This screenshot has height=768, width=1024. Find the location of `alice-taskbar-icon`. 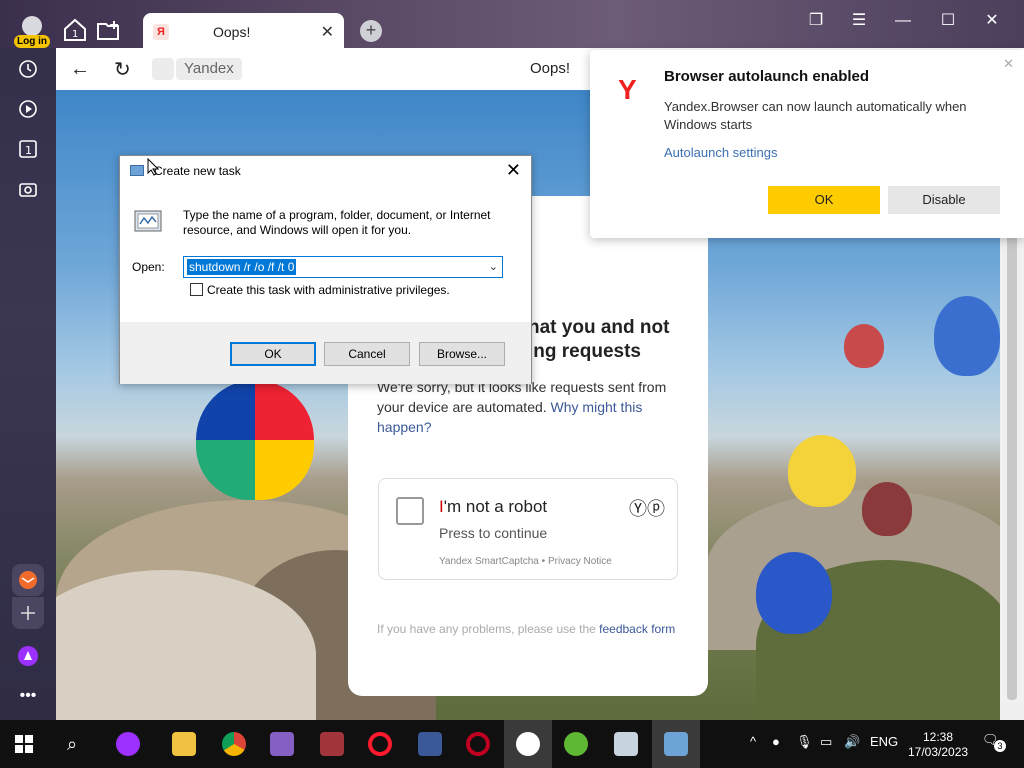

alice-taskbar-icon is located at coordinates (128, 744).